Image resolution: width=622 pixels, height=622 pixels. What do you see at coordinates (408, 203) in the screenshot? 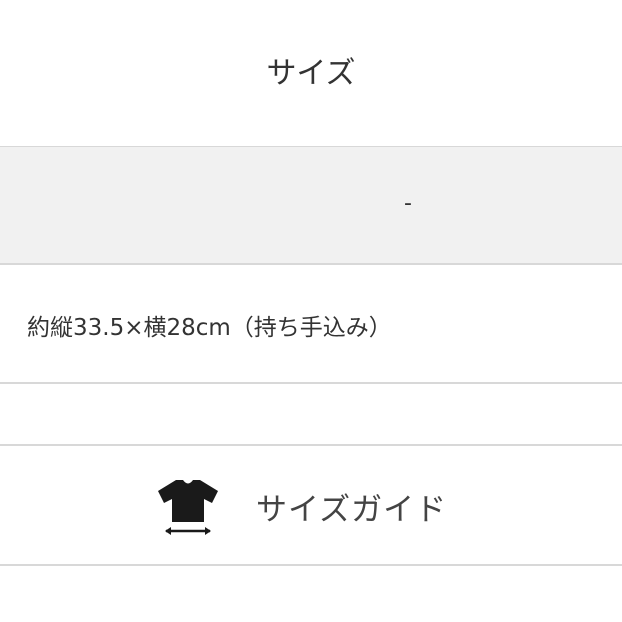
I see `header-value: -` at bounding box center [408, 203].